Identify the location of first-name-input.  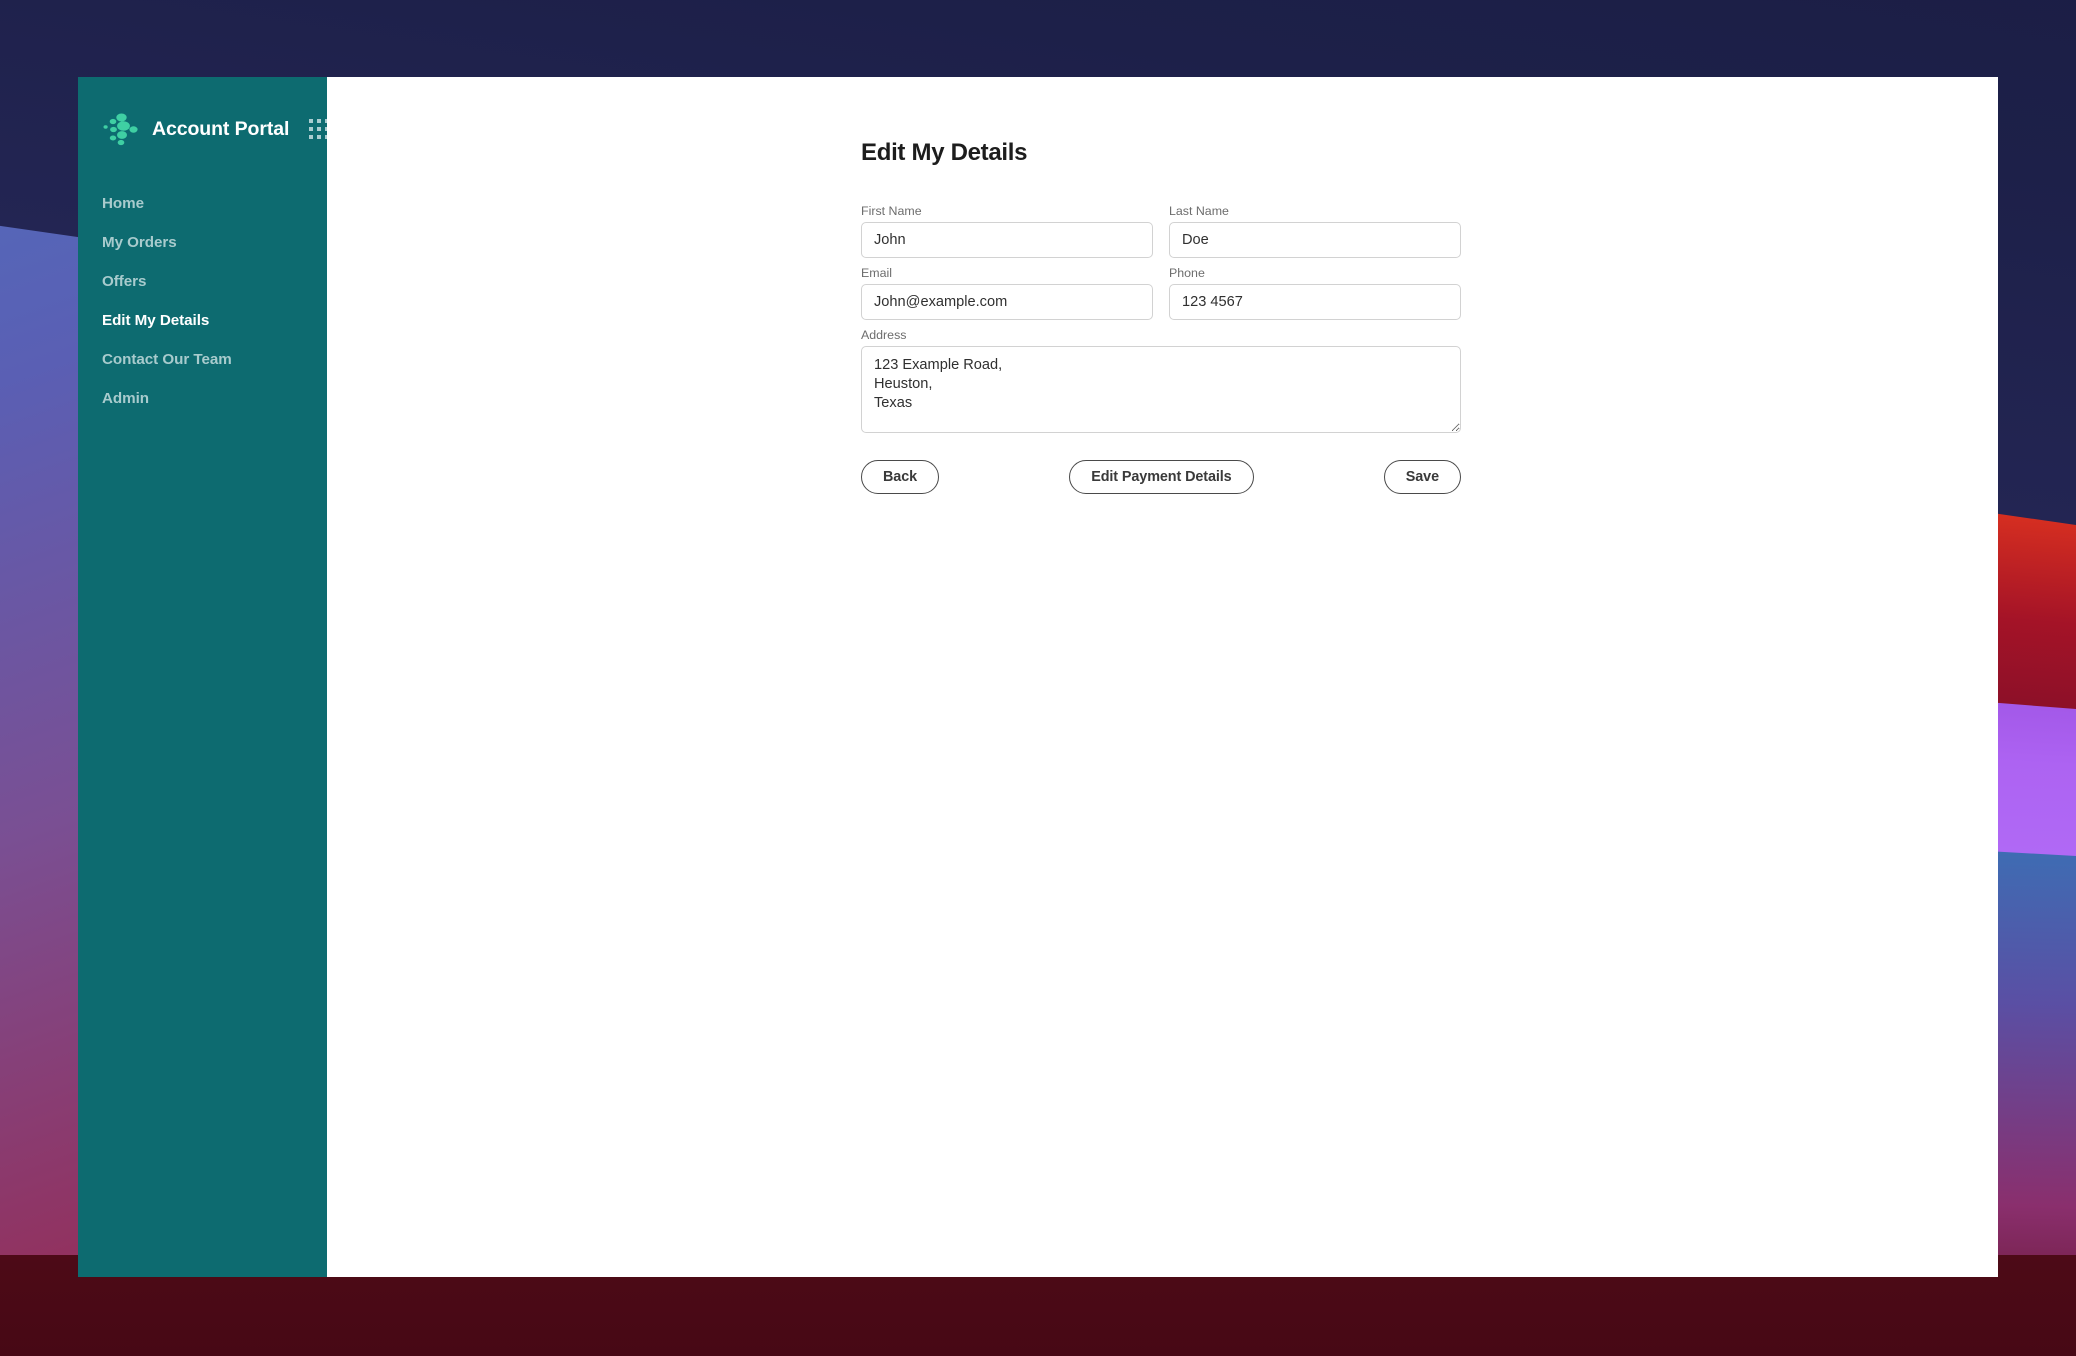
(1007, 240).